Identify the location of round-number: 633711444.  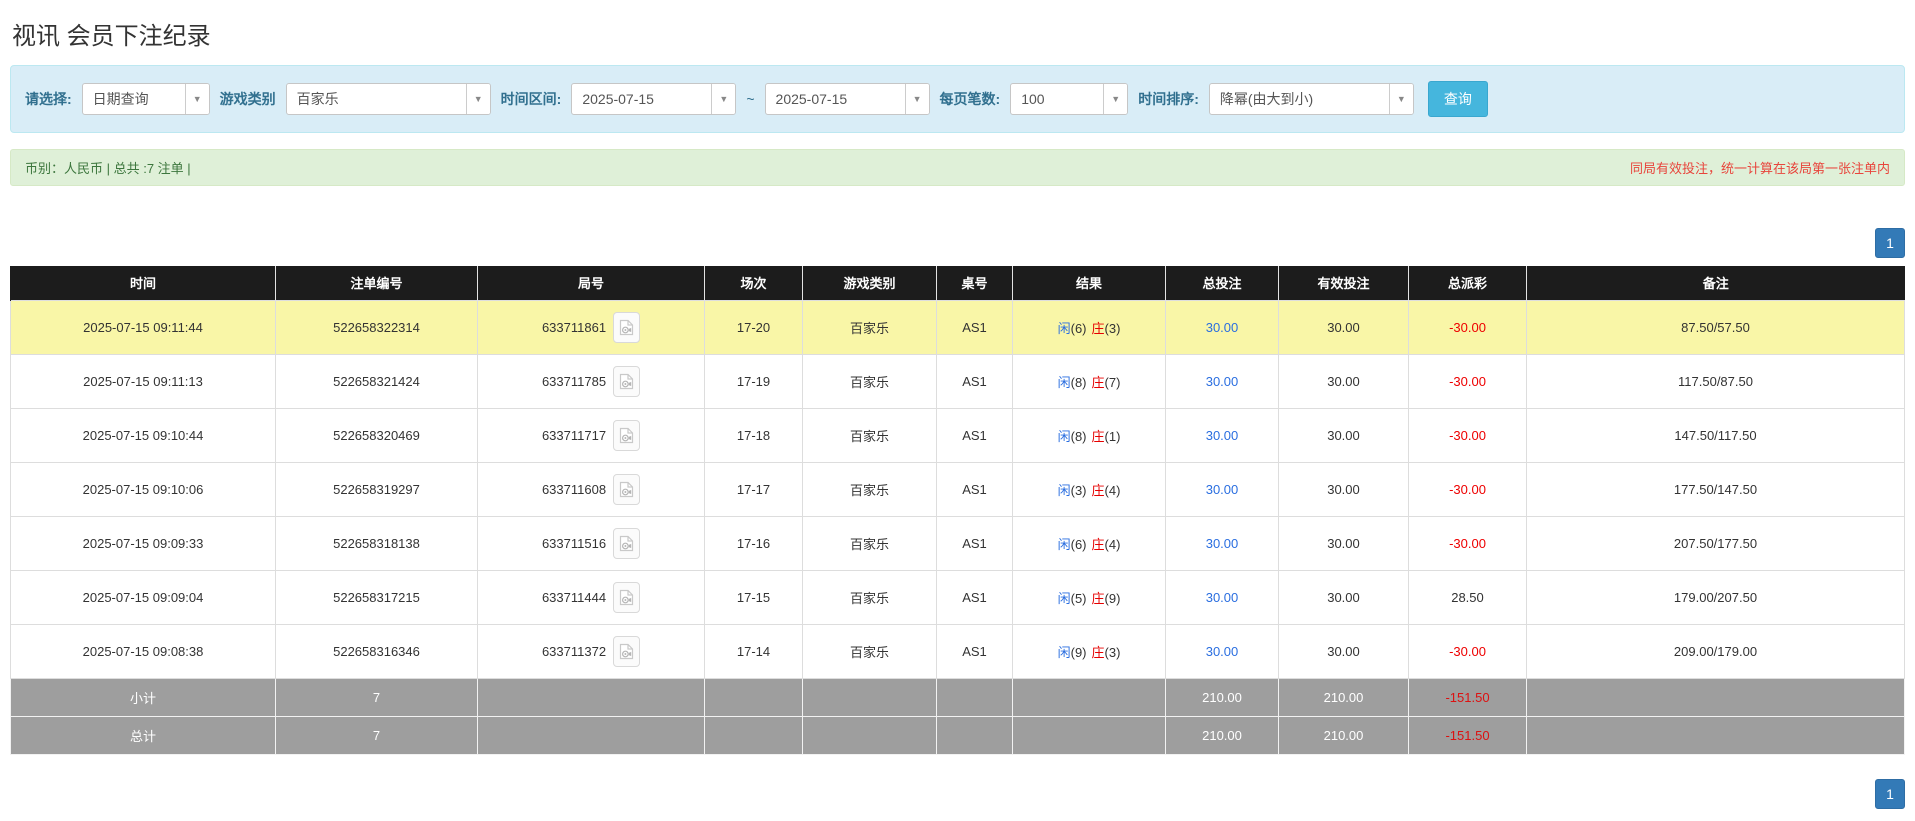
(574, 597).